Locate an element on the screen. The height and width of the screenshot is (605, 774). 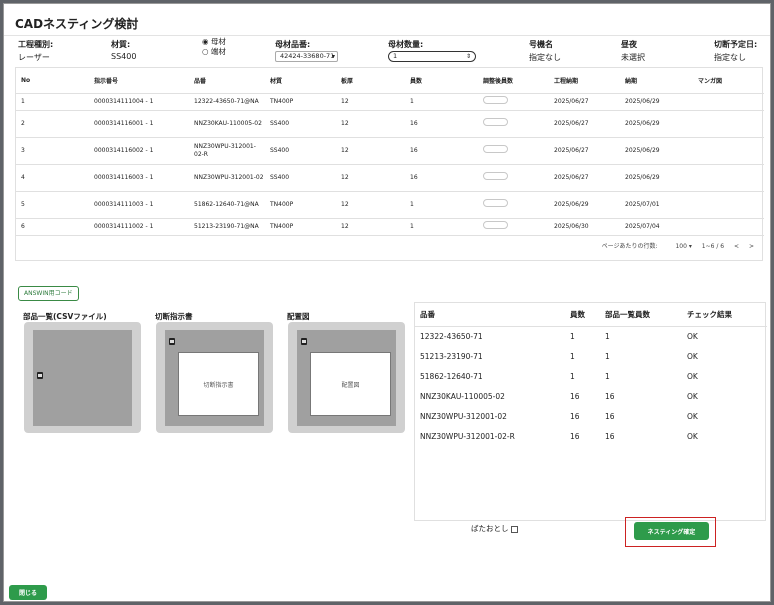
check-result: OK is located at coordinates (692, 376).